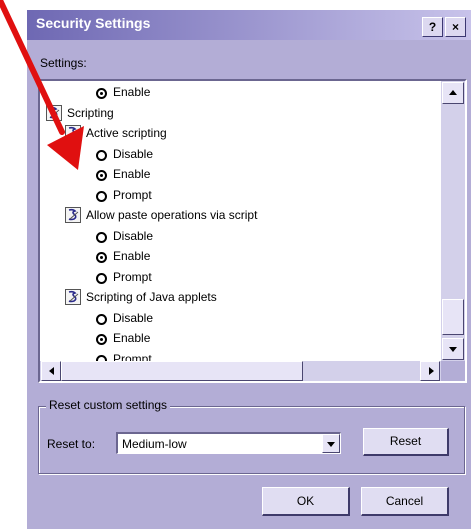 This screenshot has width=471, height=529. What do you see at coordinates (71, 444) in the screenshot?
I see `reset-to-label: Reset to:` at bounding box center [71, 444].